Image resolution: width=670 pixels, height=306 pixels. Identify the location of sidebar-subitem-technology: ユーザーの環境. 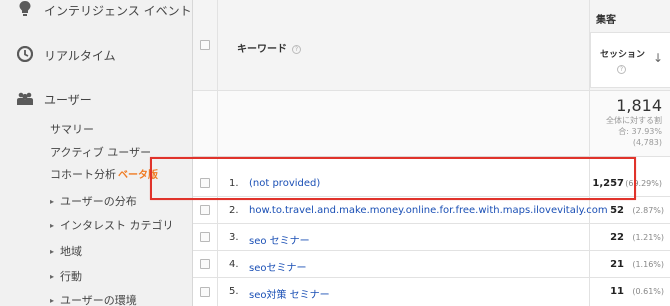
(93, 299).